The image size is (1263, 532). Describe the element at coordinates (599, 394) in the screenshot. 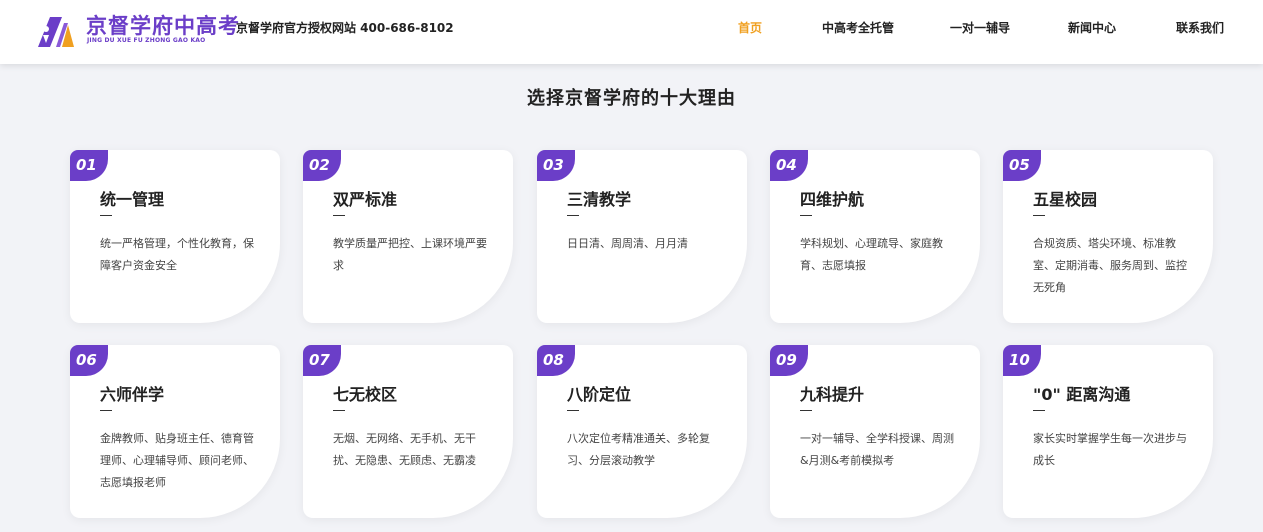

I see `card-title: 八阶定位` at that location.